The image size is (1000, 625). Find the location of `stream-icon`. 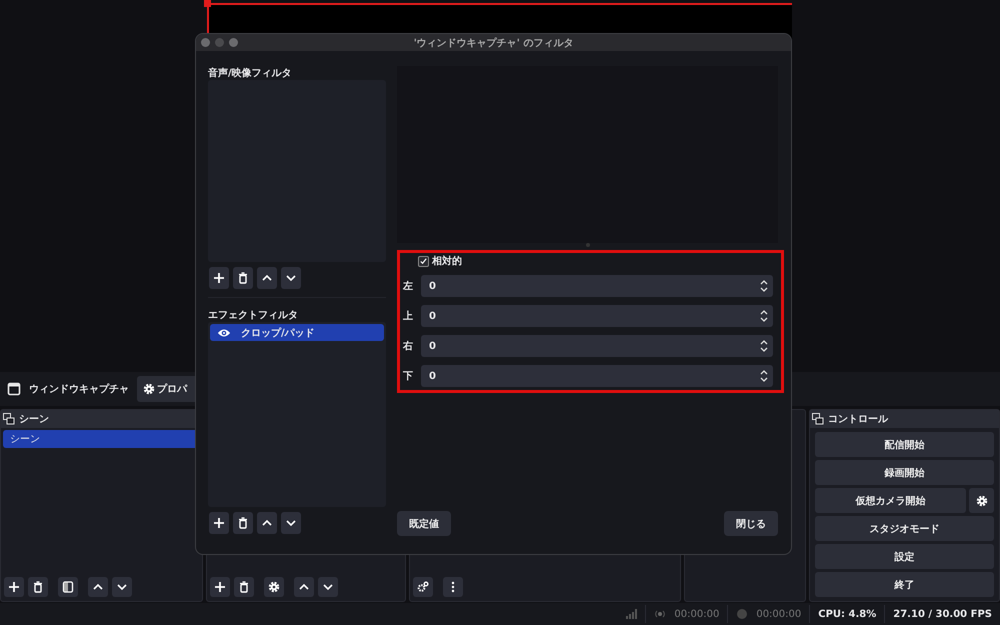

stream-icon is located at coordinates (660, 614).